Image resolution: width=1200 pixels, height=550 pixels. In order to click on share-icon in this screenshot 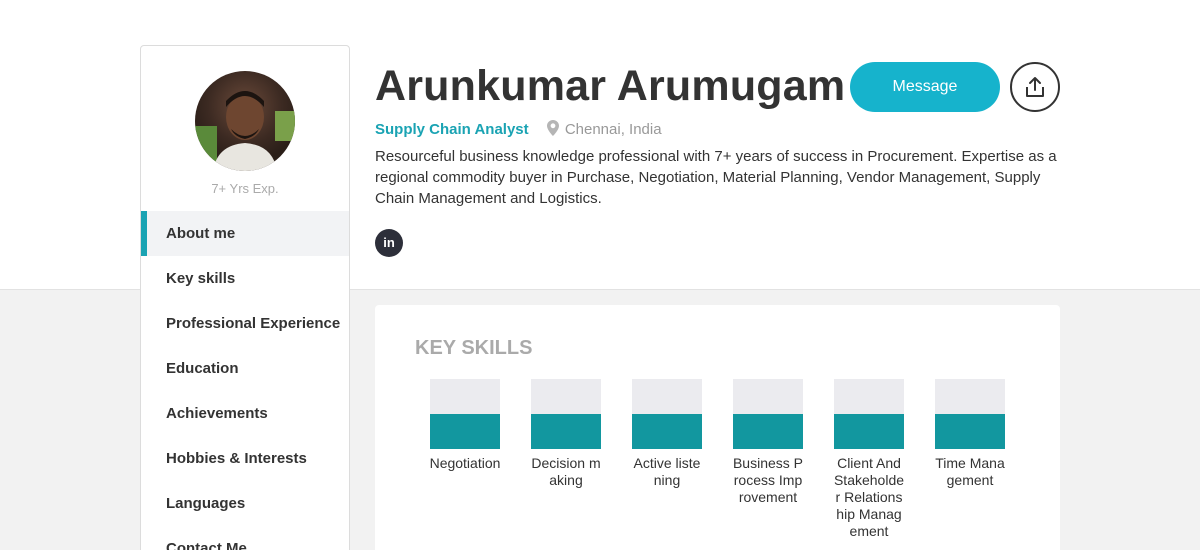, I will do `click(1035, 87)`.